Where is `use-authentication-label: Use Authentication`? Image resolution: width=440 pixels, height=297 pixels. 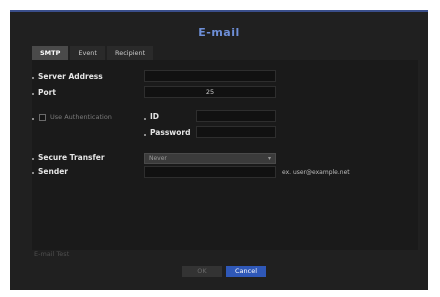
use-authentication-label: Use Authentication is located at coordinates (81, 117).